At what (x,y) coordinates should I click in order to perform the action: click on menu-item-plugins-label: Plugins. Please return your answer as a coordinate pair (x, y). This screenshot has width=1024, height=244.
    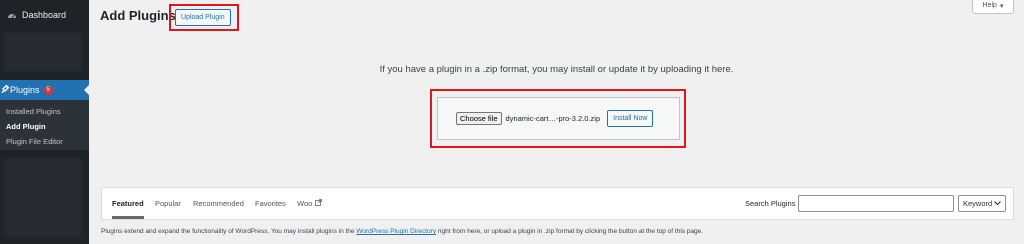
    Looking at the image, I should click on (25, 90).